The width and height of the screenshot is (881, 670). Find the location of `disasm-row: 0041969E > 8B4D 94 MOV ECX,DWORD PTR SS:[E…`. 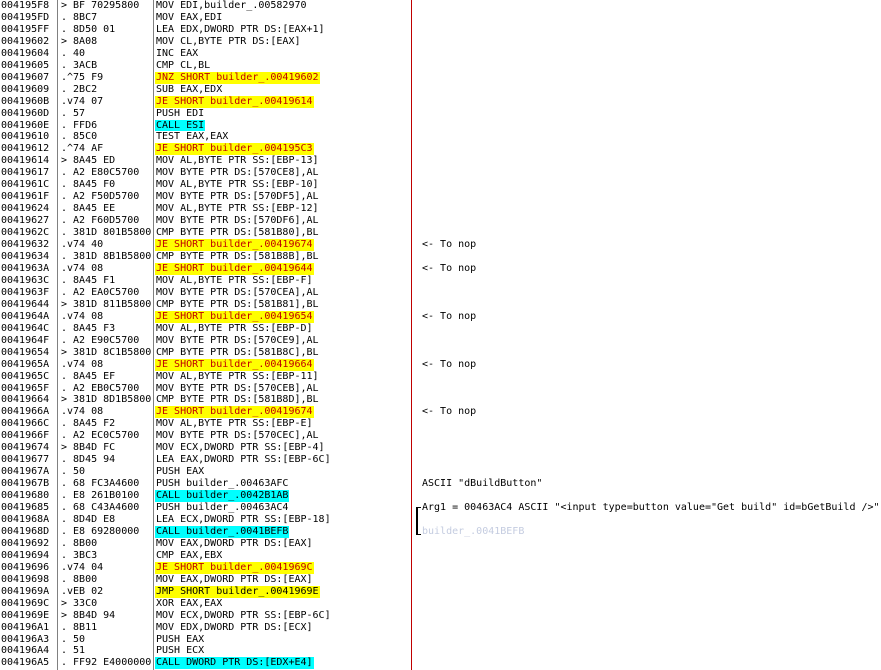

disasm-row: 0041969E > 8B4D 94 MOV ECX,DWORD PTR SS:[E… is located at coordinates (440, 616).